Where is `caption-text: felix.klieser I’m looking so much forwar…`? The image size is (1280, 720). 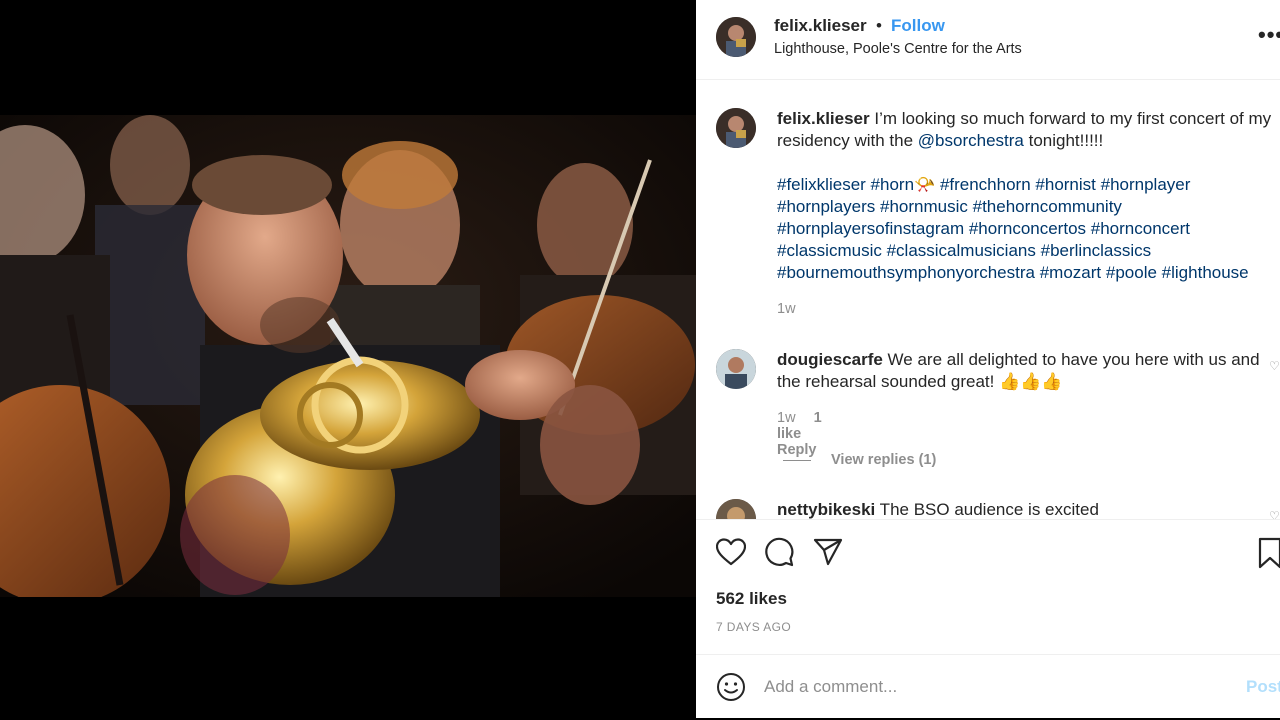 caption-text: felix.klieser I’m looking so much forwar… is located at coordinates (1028, 196).